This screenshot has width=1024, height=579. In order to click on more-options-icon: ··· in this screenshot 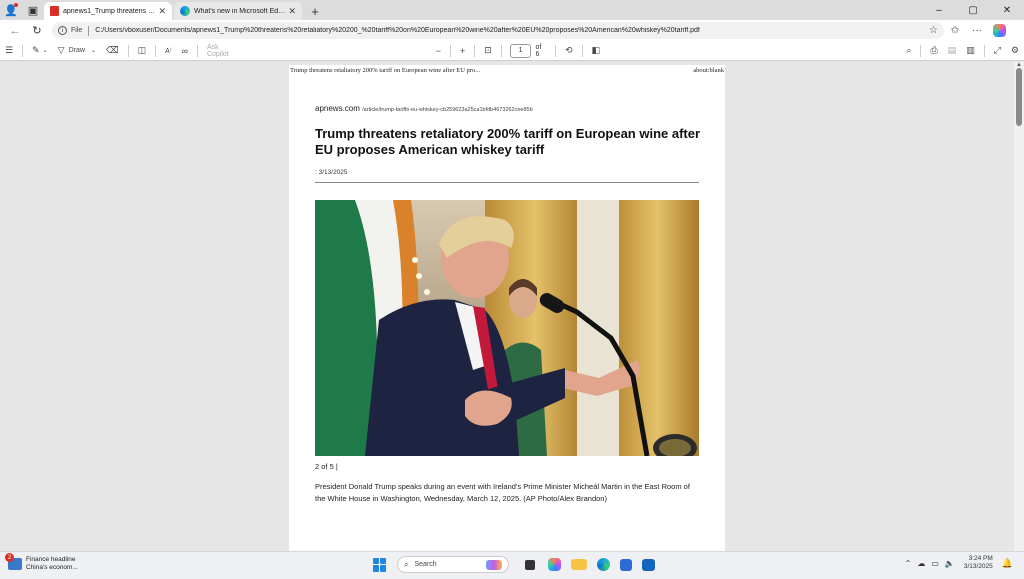, I will do `click(977, 30)`.